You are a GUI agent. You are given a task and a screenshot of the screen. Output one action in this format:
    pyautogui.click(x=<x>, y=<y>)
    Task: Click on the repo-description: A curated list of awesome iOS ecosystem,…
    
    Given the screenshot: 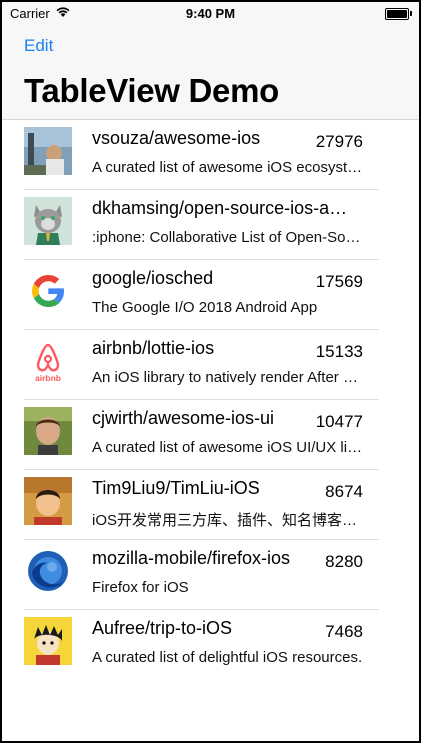 What is the action you would take?
    pyautogui.click(x=228, y=167)
    